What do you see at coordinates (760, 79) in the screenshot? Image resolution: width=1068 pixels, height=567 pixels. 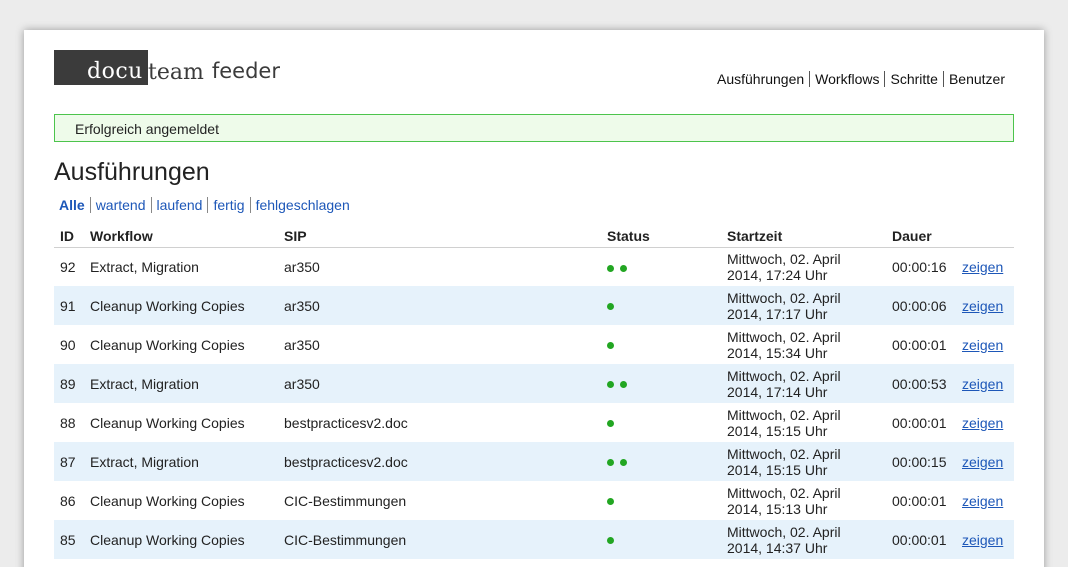 I see `nav-ausfuehrungen: Ausführungen` at bounding box center [760, 79].